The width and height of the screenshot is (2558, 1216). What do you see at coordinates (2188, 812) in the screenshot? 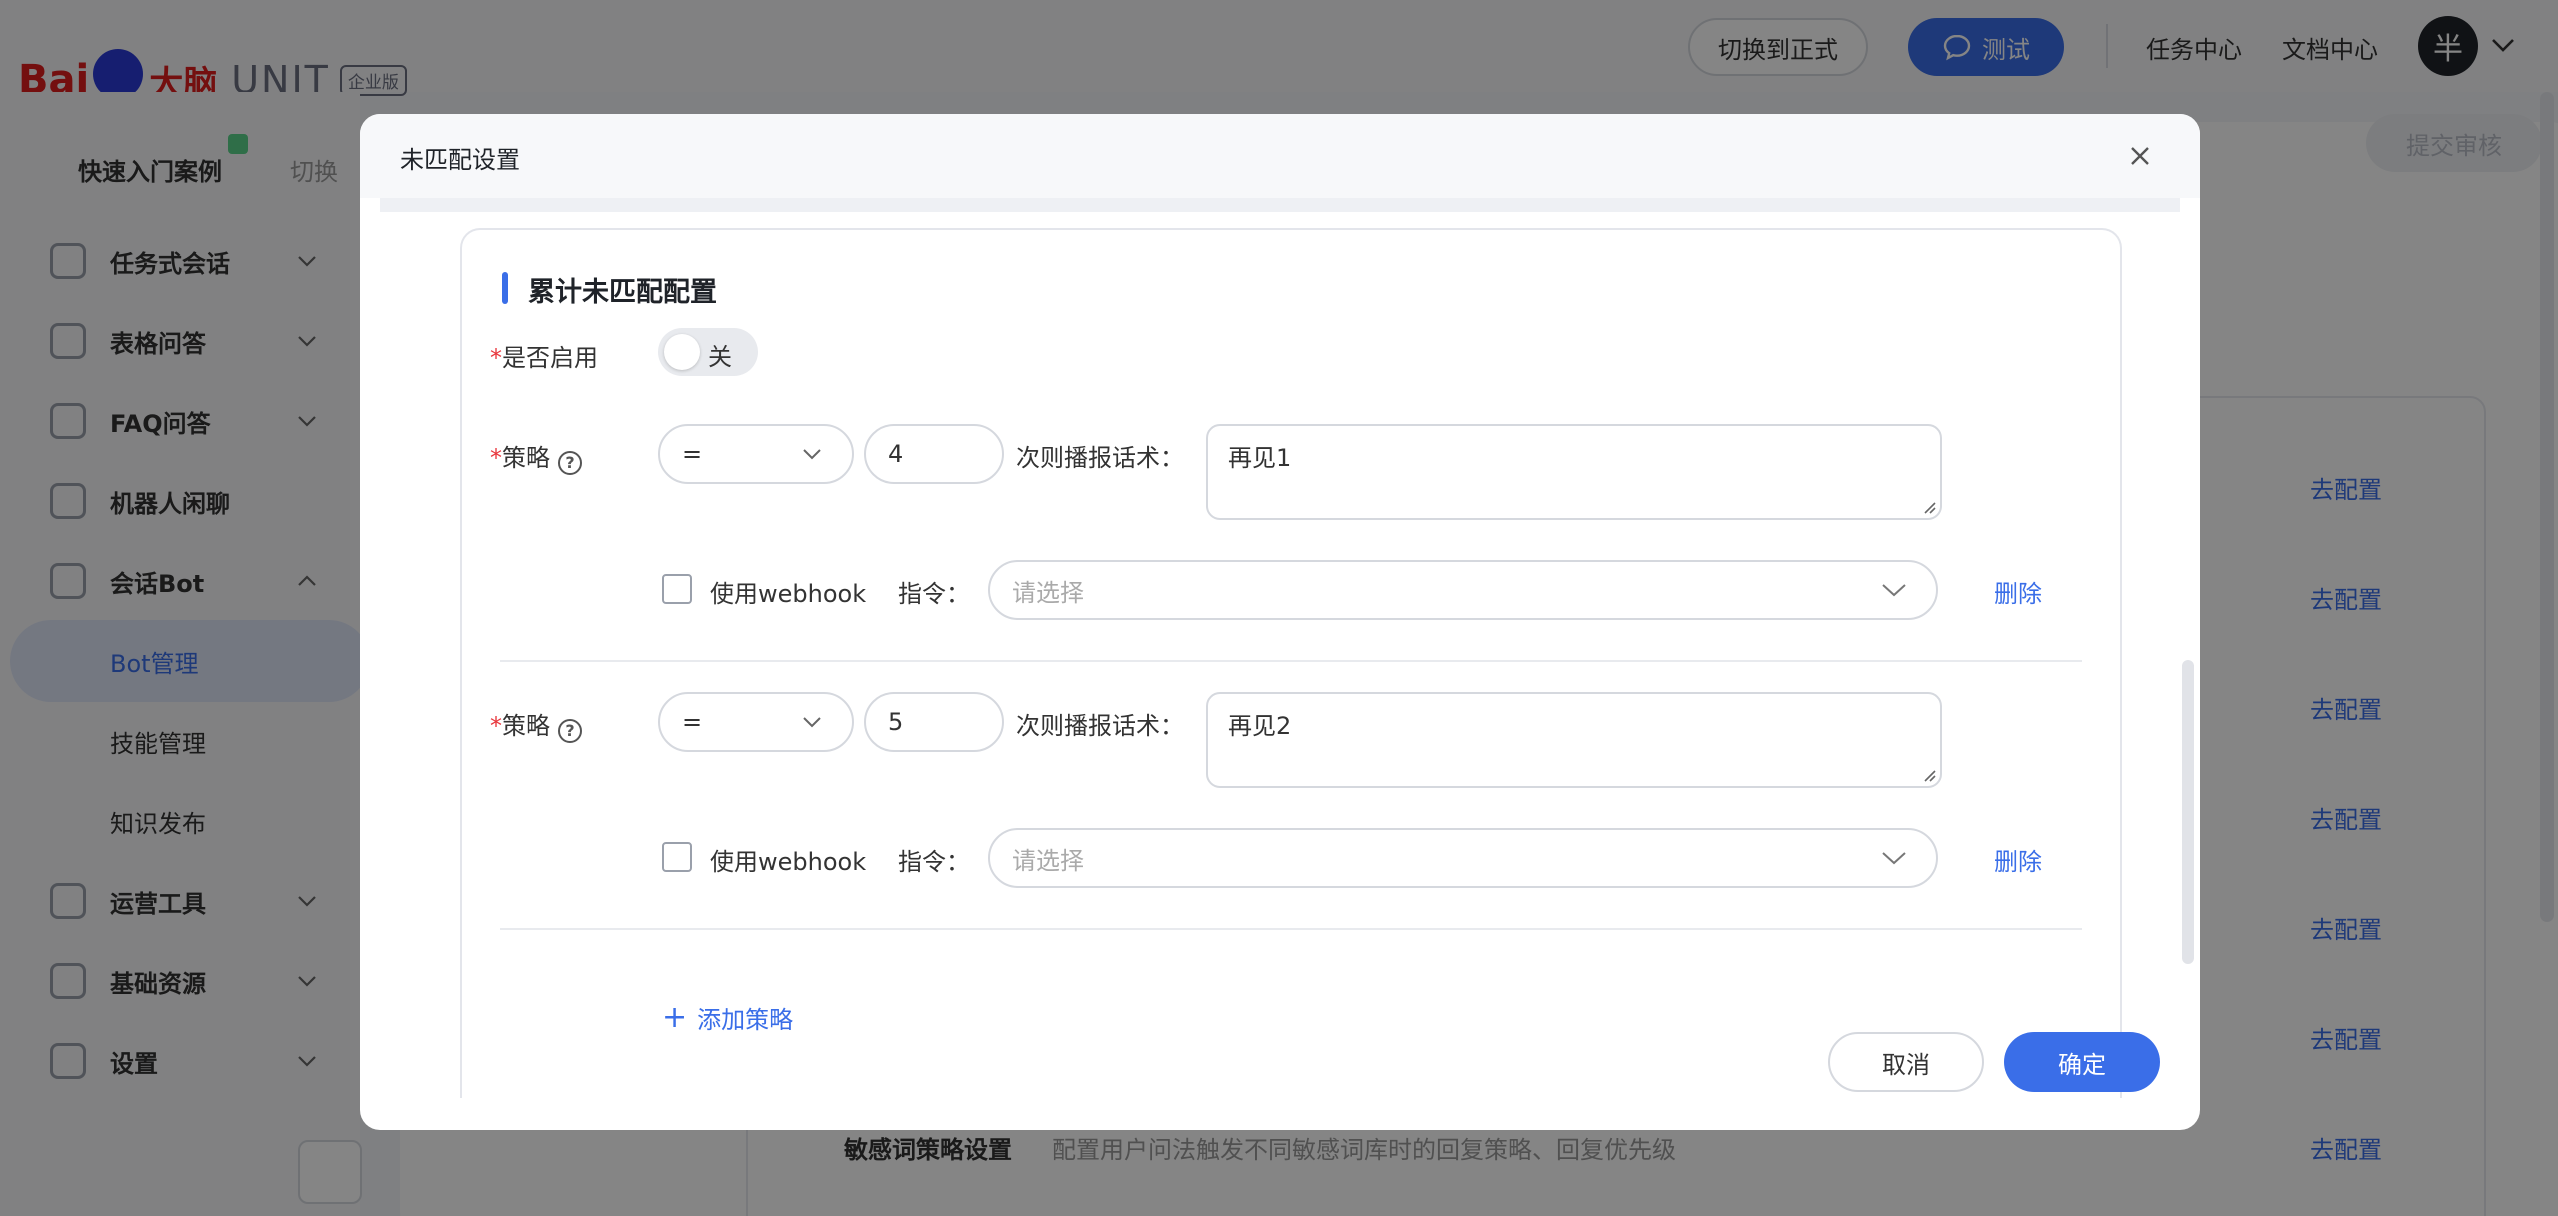
I see `modal-scrollbar-thumb` at bounding box center [2188, 812].